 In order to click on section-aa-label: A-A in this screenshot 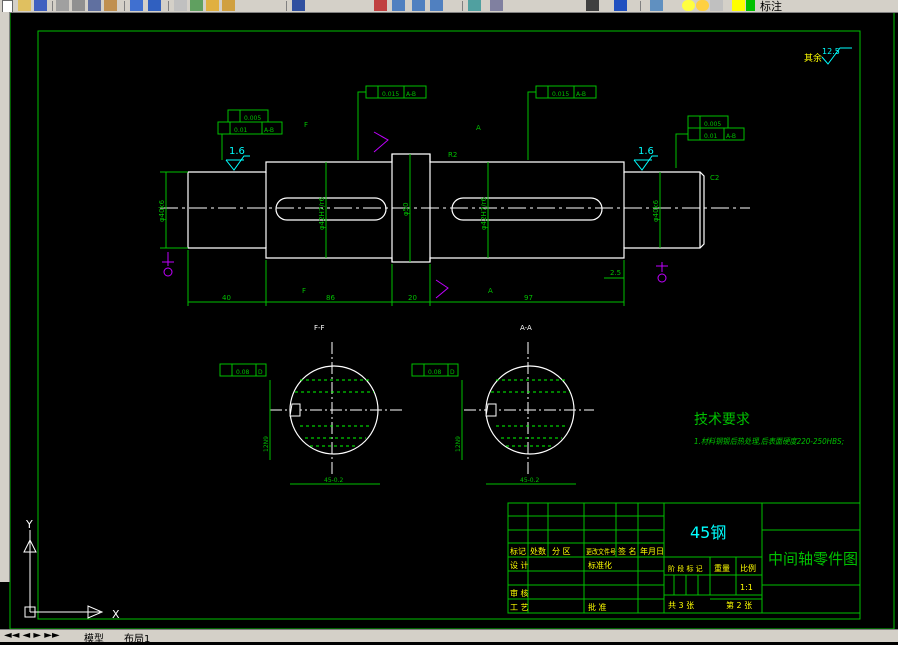, I will do `click(526, 328)`.